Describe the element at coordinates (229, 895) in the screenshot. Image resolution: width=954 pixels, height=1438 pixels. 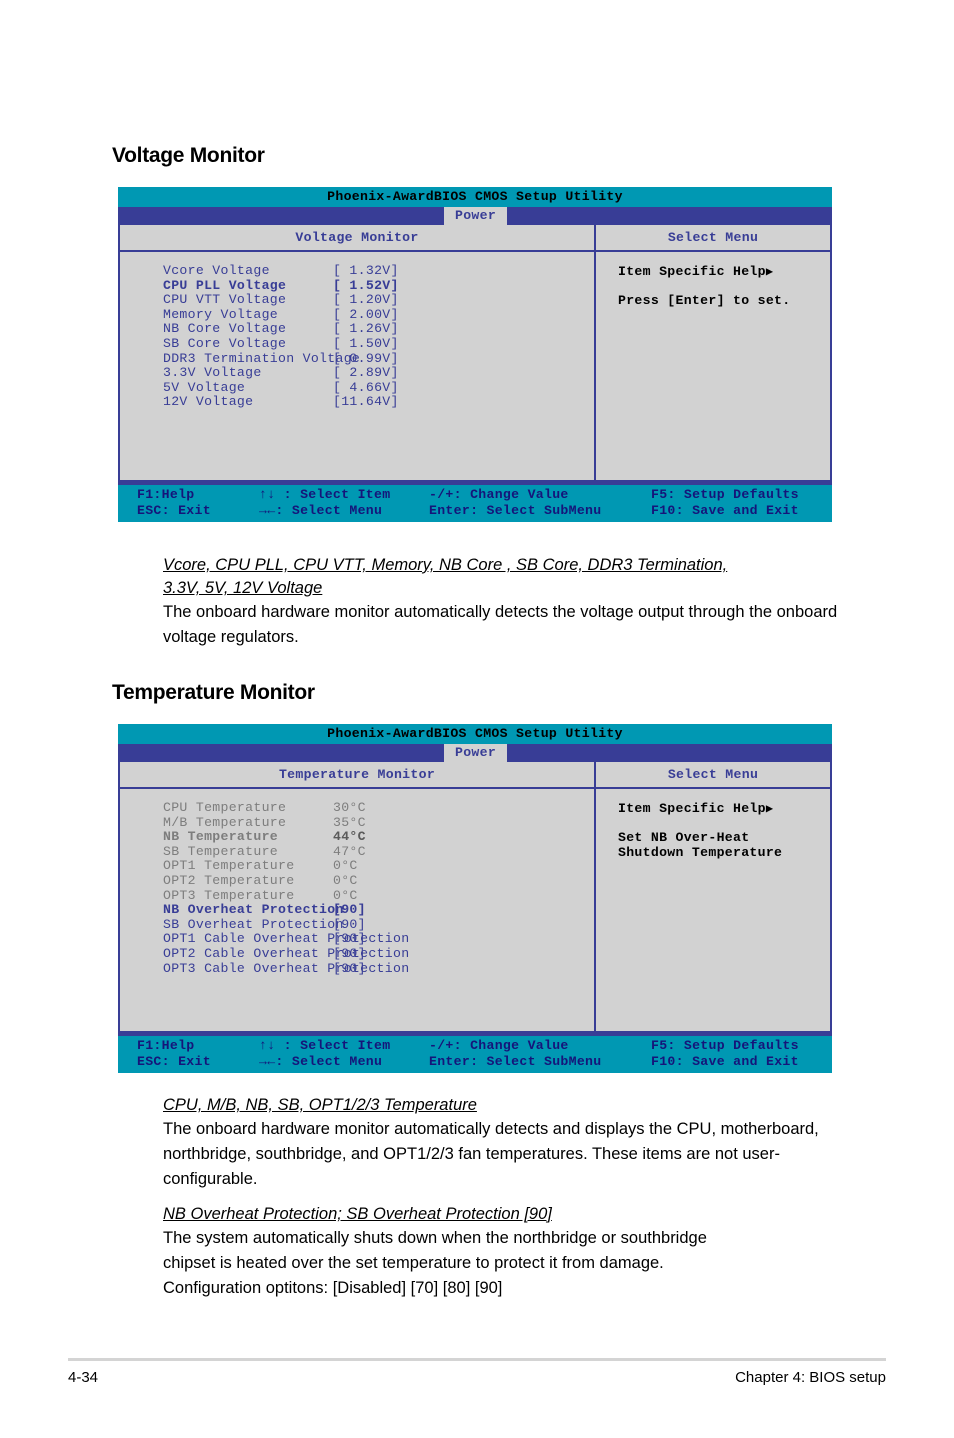
I see `bios-item-label: OPT3 Temperature` at that location.